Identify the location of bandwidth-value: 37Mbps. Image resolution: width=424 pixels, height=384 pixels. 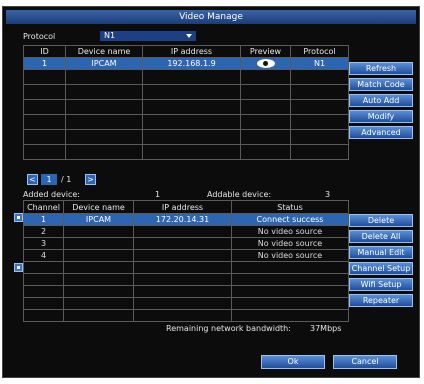
(326, 328).